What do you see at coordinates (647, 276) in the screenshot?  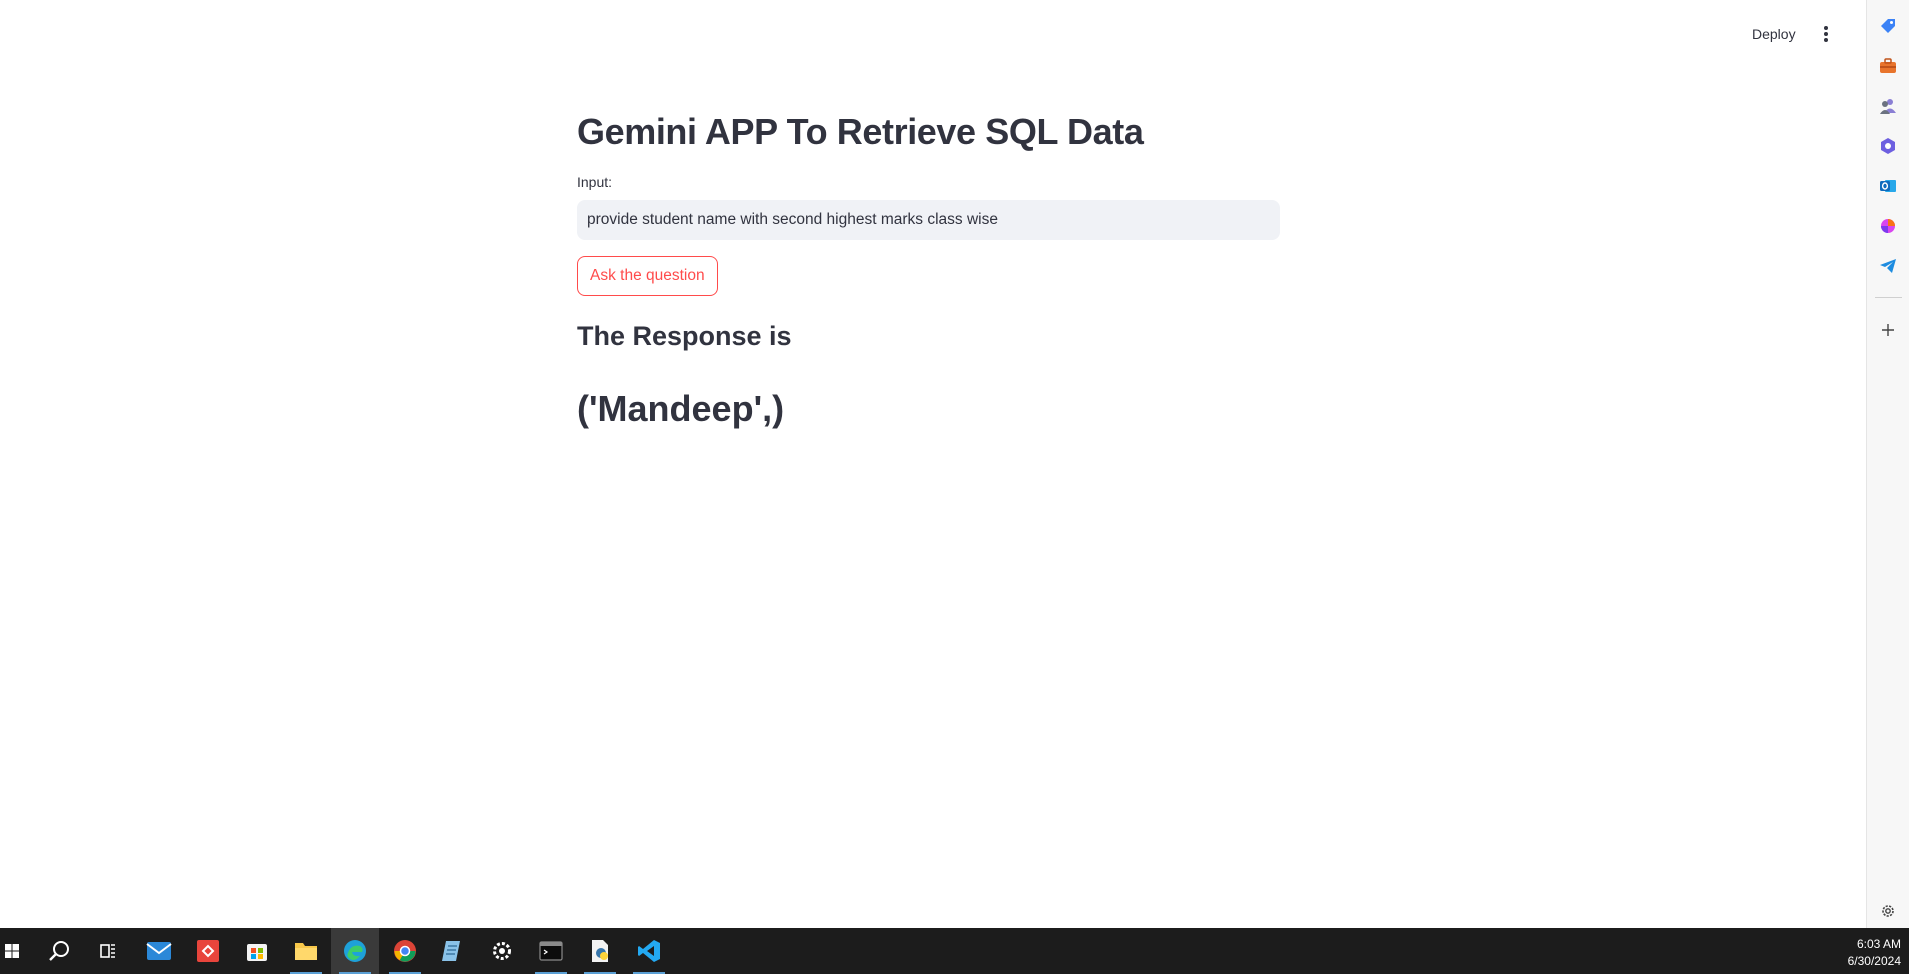 I see `ask-question-button: Ask the question` at bounding box center [647, 276].